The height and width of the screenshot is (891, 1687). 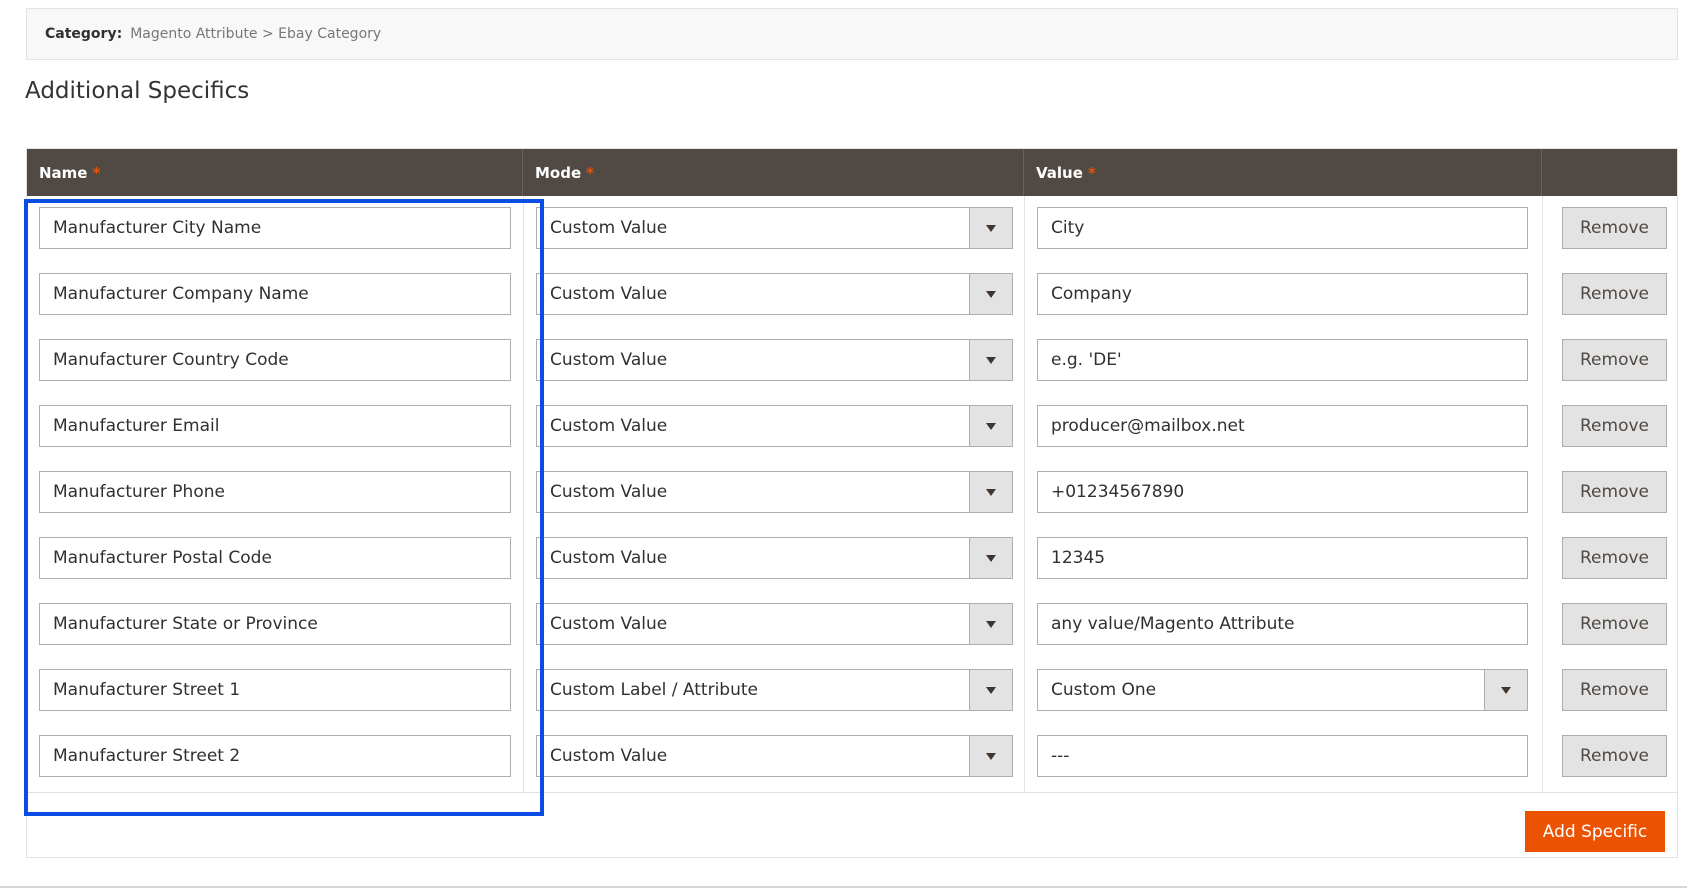 I want to click on name-input: Manufacturer Postal Code, so click(x=275, y=558).